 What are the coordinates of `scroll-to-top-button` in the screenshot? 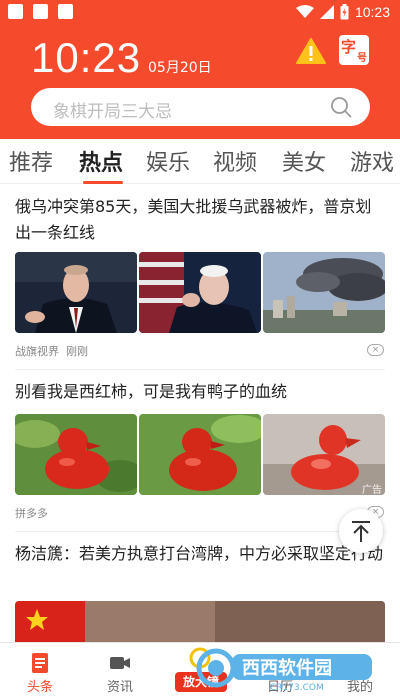 It's located at (361, 531).